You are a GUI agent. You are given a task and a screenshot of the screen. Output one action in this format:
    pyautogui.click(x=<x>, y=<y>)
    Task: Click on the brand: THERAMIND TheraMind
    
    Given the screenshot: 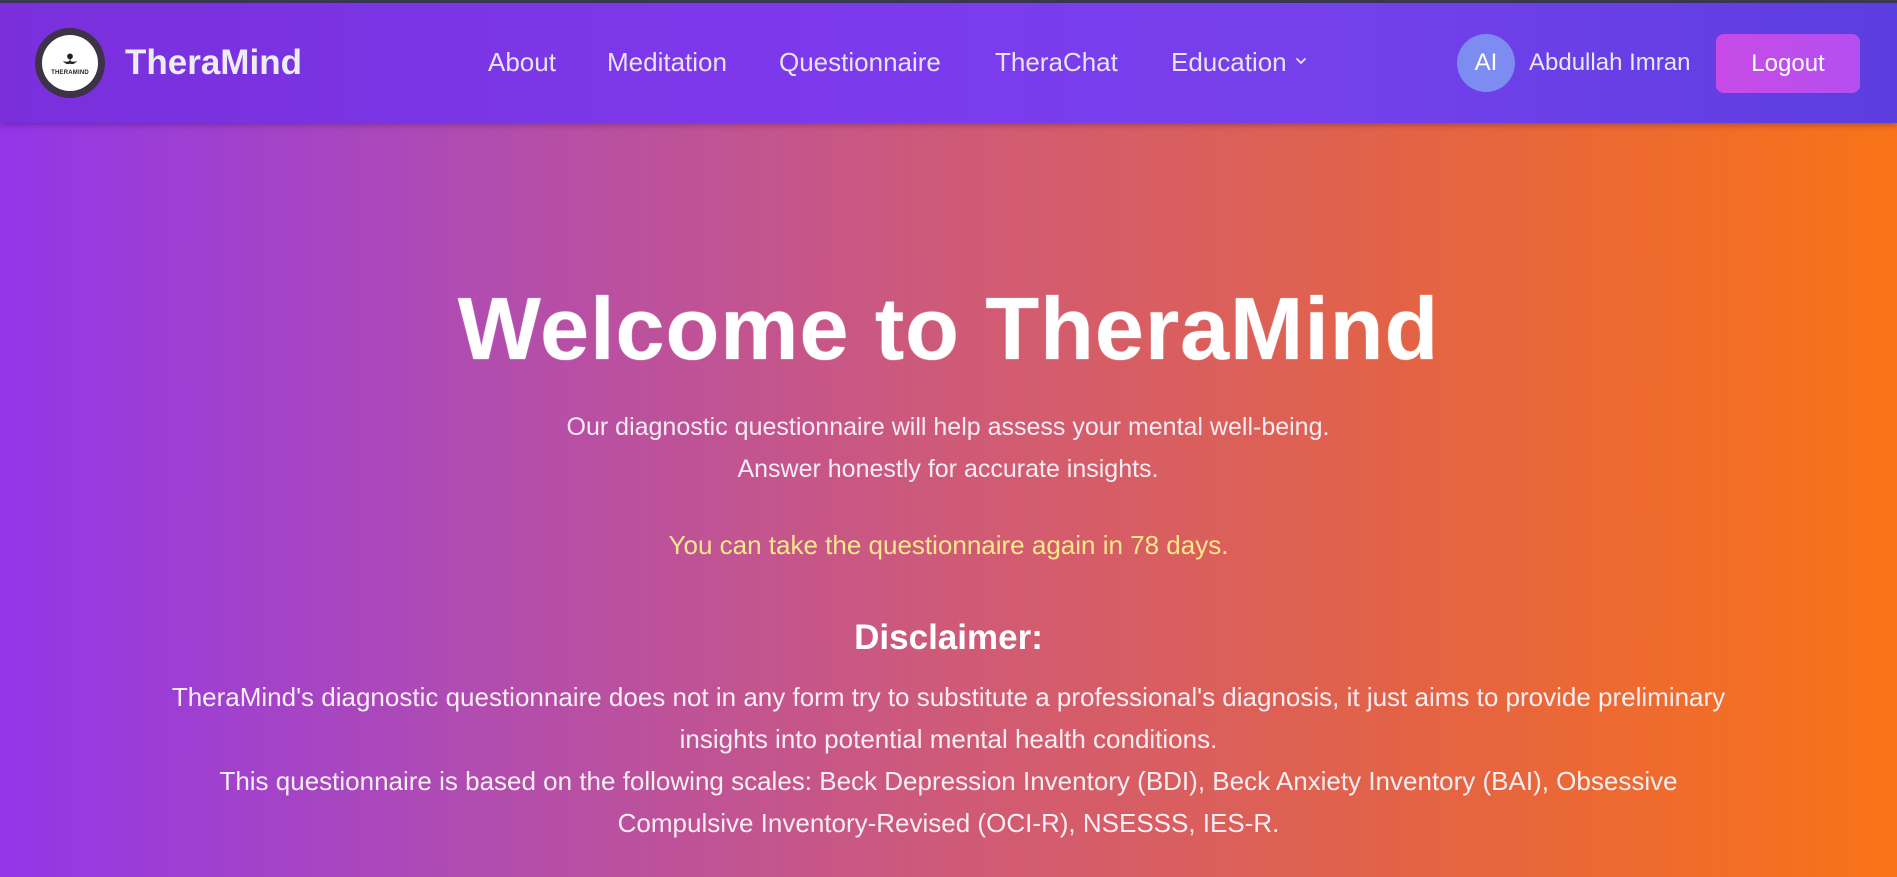 What is the action you would take?
    pyautogui.click(x=168, y=63)
    